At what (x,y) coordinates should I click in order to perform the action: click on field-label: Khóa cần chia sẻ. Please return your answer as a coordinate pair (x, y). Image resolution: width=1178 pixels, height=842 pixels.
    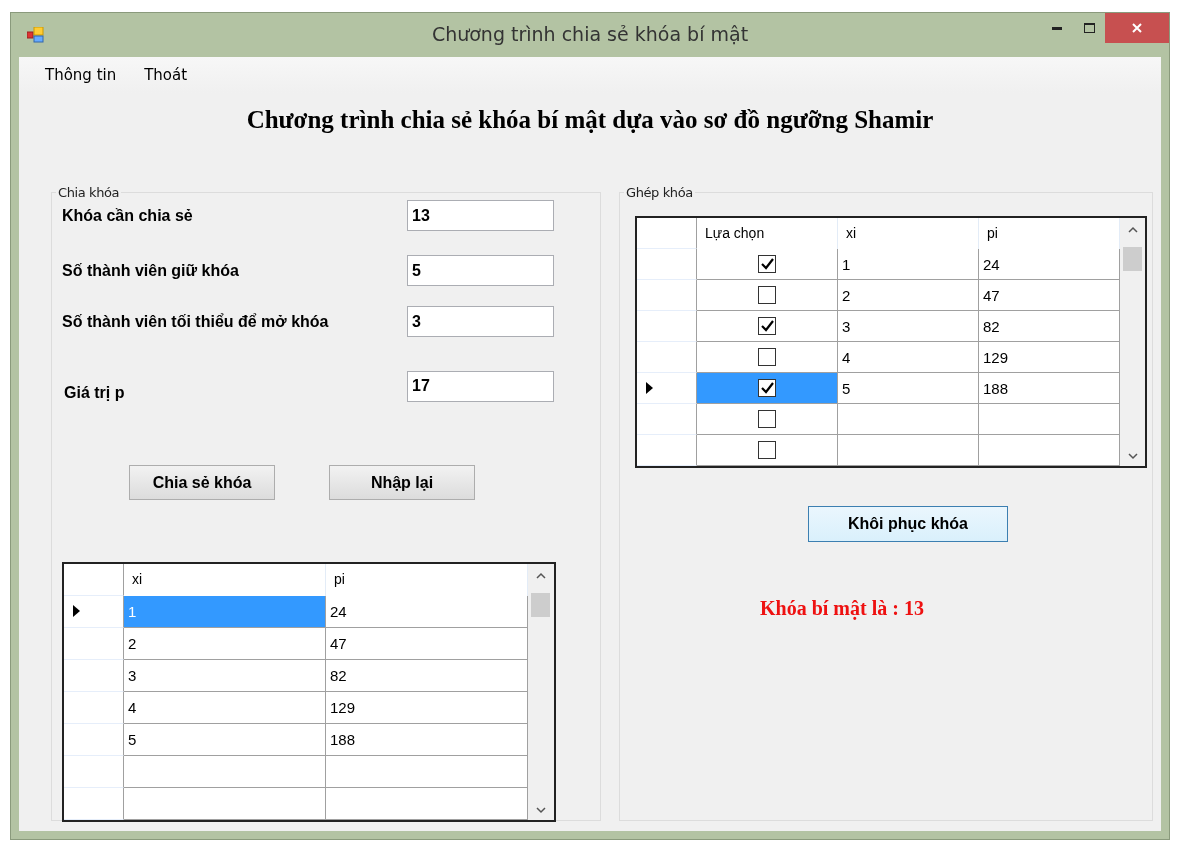
    Looking at the image, I should click on (127, 215).